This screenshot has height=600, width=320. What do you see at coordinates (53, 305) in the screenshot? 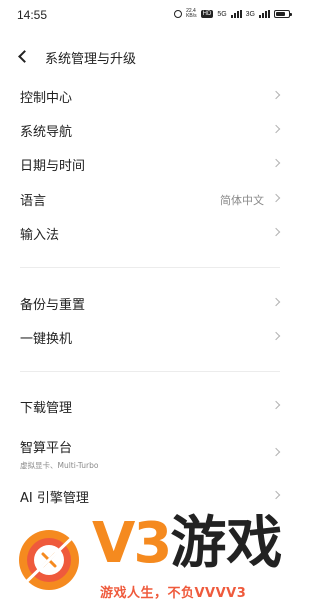
I see `settings-item-label: 备份与重置` at bounding box center [53, 305].